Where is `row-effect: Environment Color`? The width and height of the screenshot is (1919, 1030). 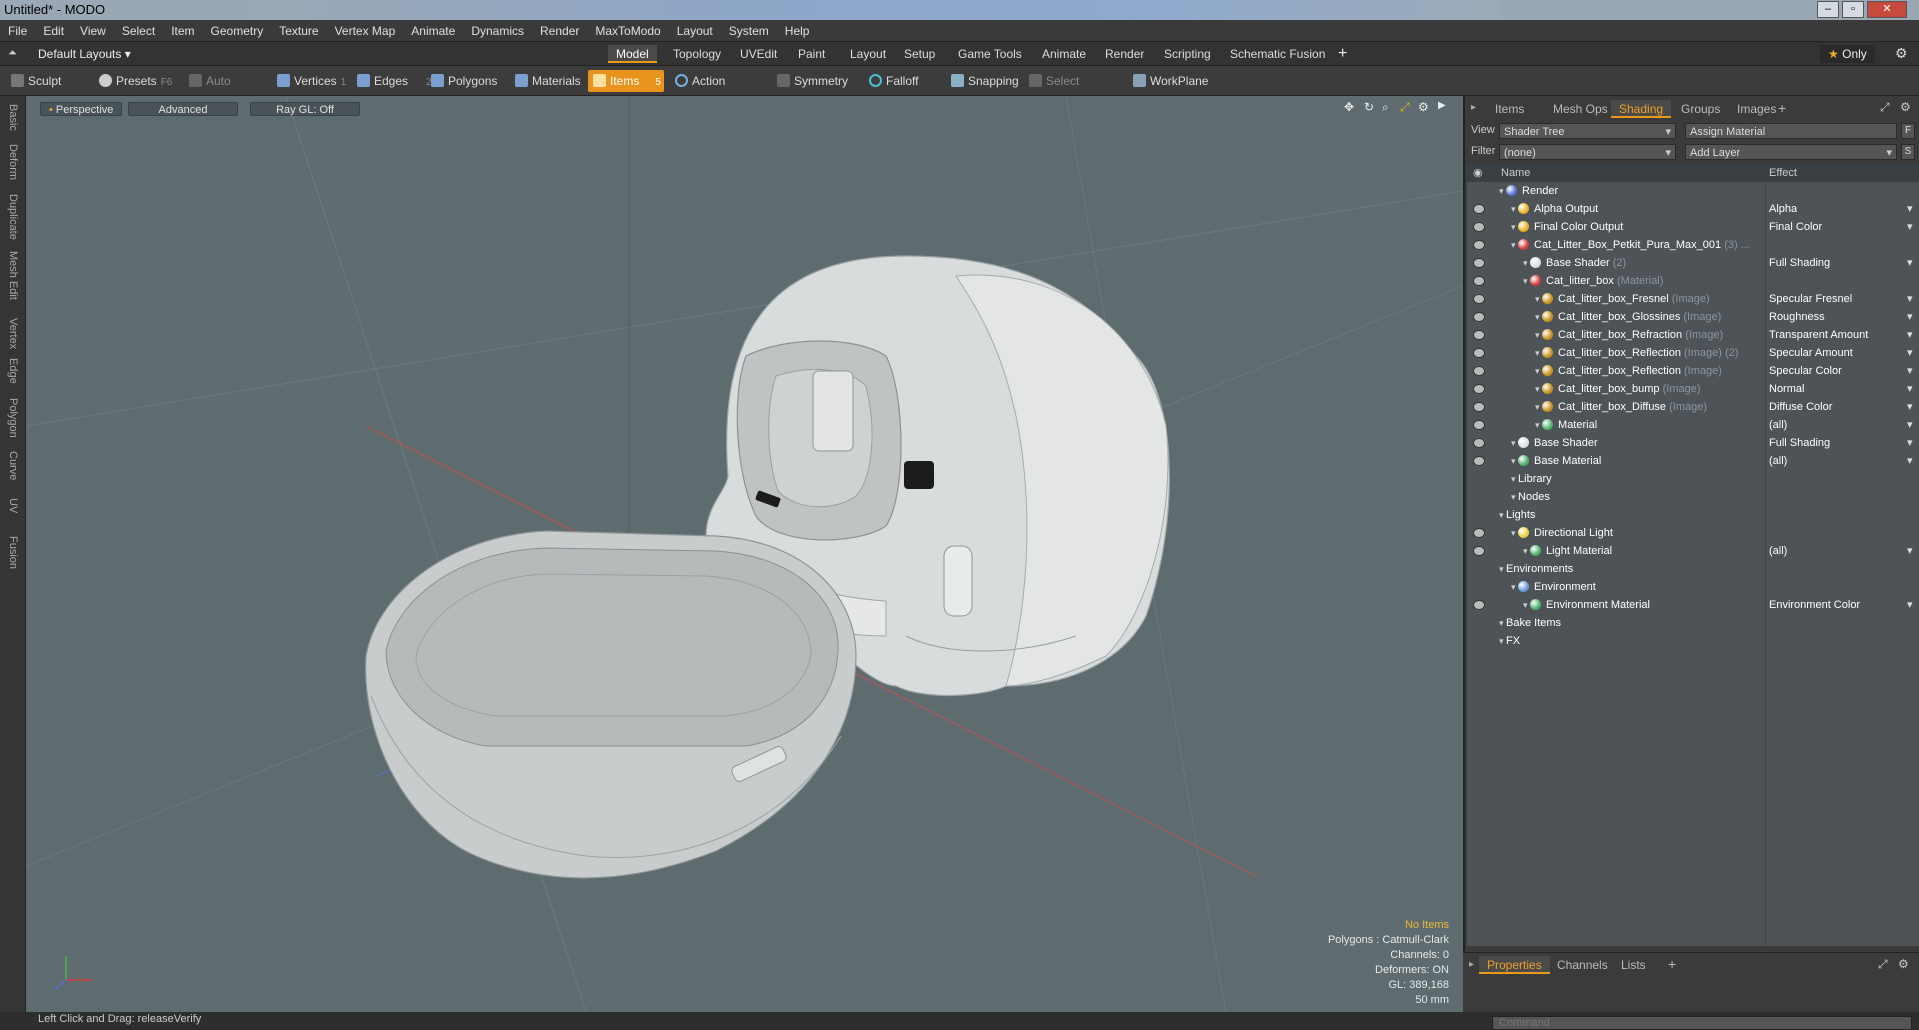 row-effect: Environment Color is located at coordinates (1834, 605).